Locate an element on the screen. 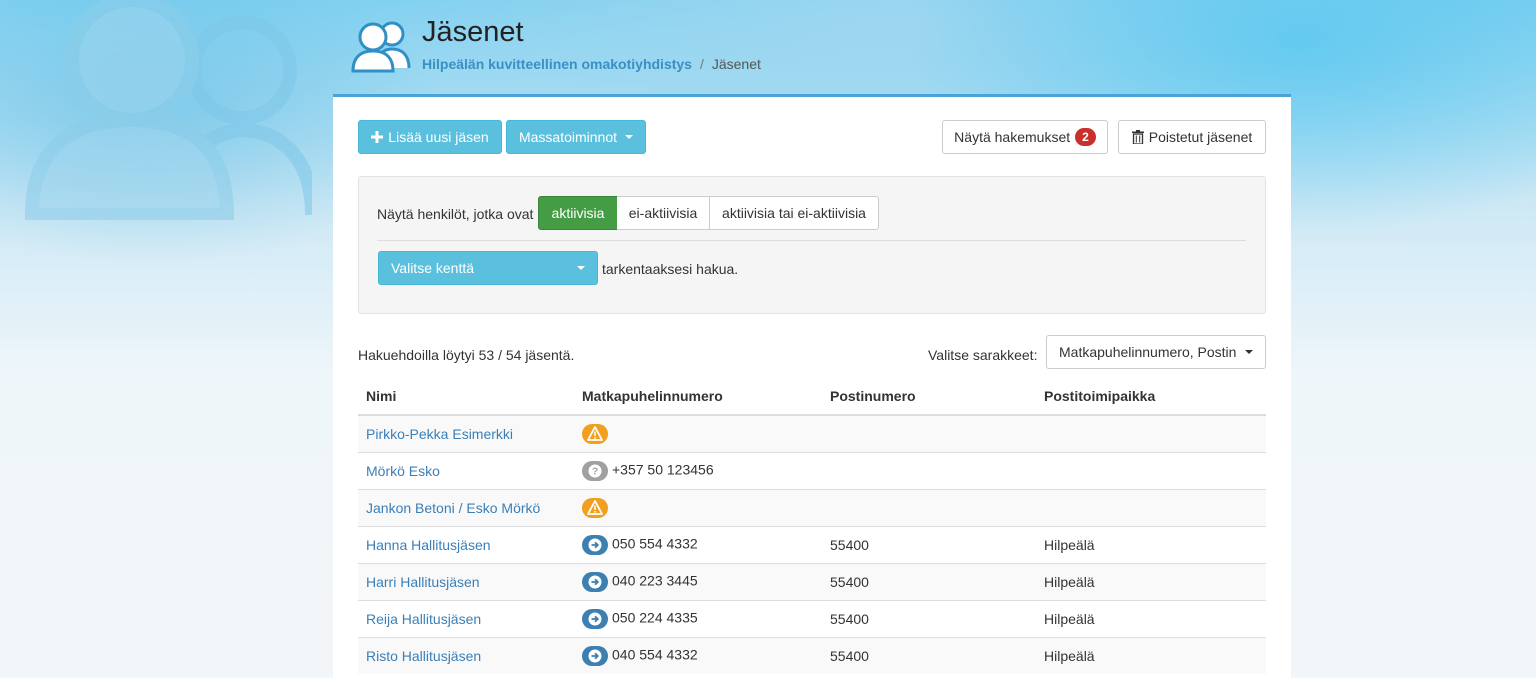 The image size is (1536, 678). filter-all-button: aktiivisia tai ei-aktiivisia is located at coordinates (794, 213).